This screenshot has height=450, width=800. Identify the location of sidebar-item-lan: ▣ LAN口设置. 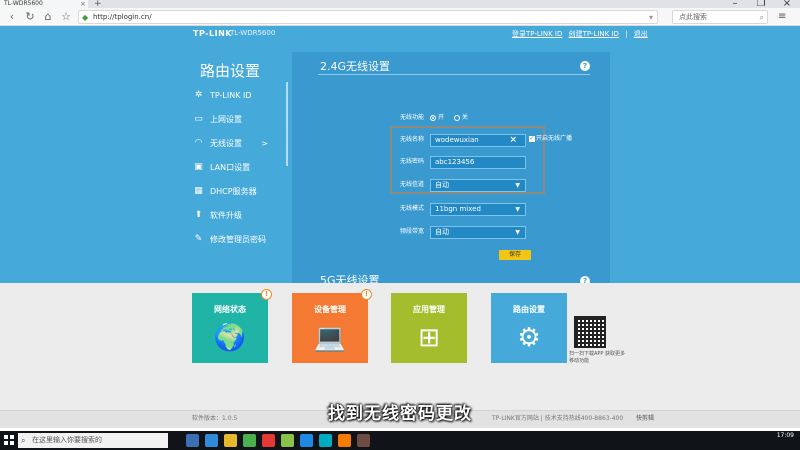
(238, 169).